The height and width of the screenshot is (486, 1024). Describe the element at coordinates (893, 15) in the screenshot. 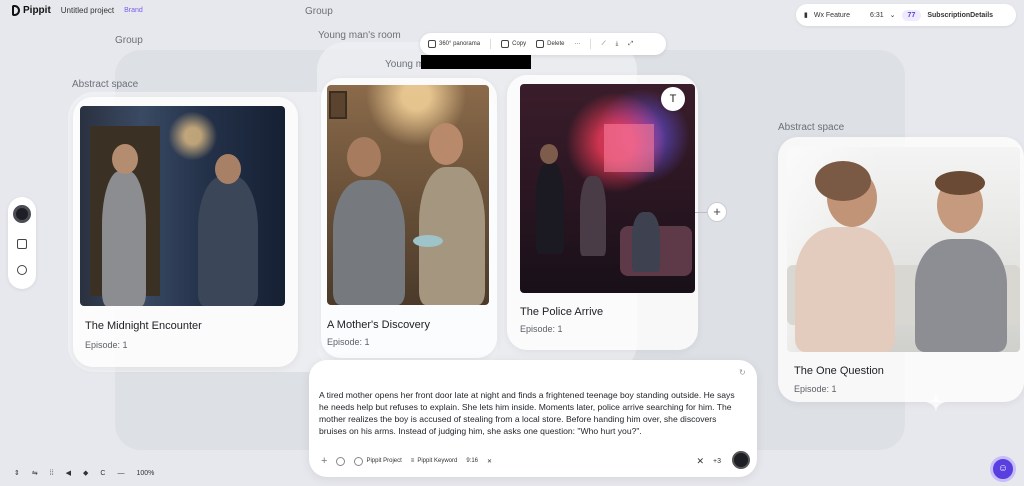

I see `chevron-down-icon: ⌄` at that location.